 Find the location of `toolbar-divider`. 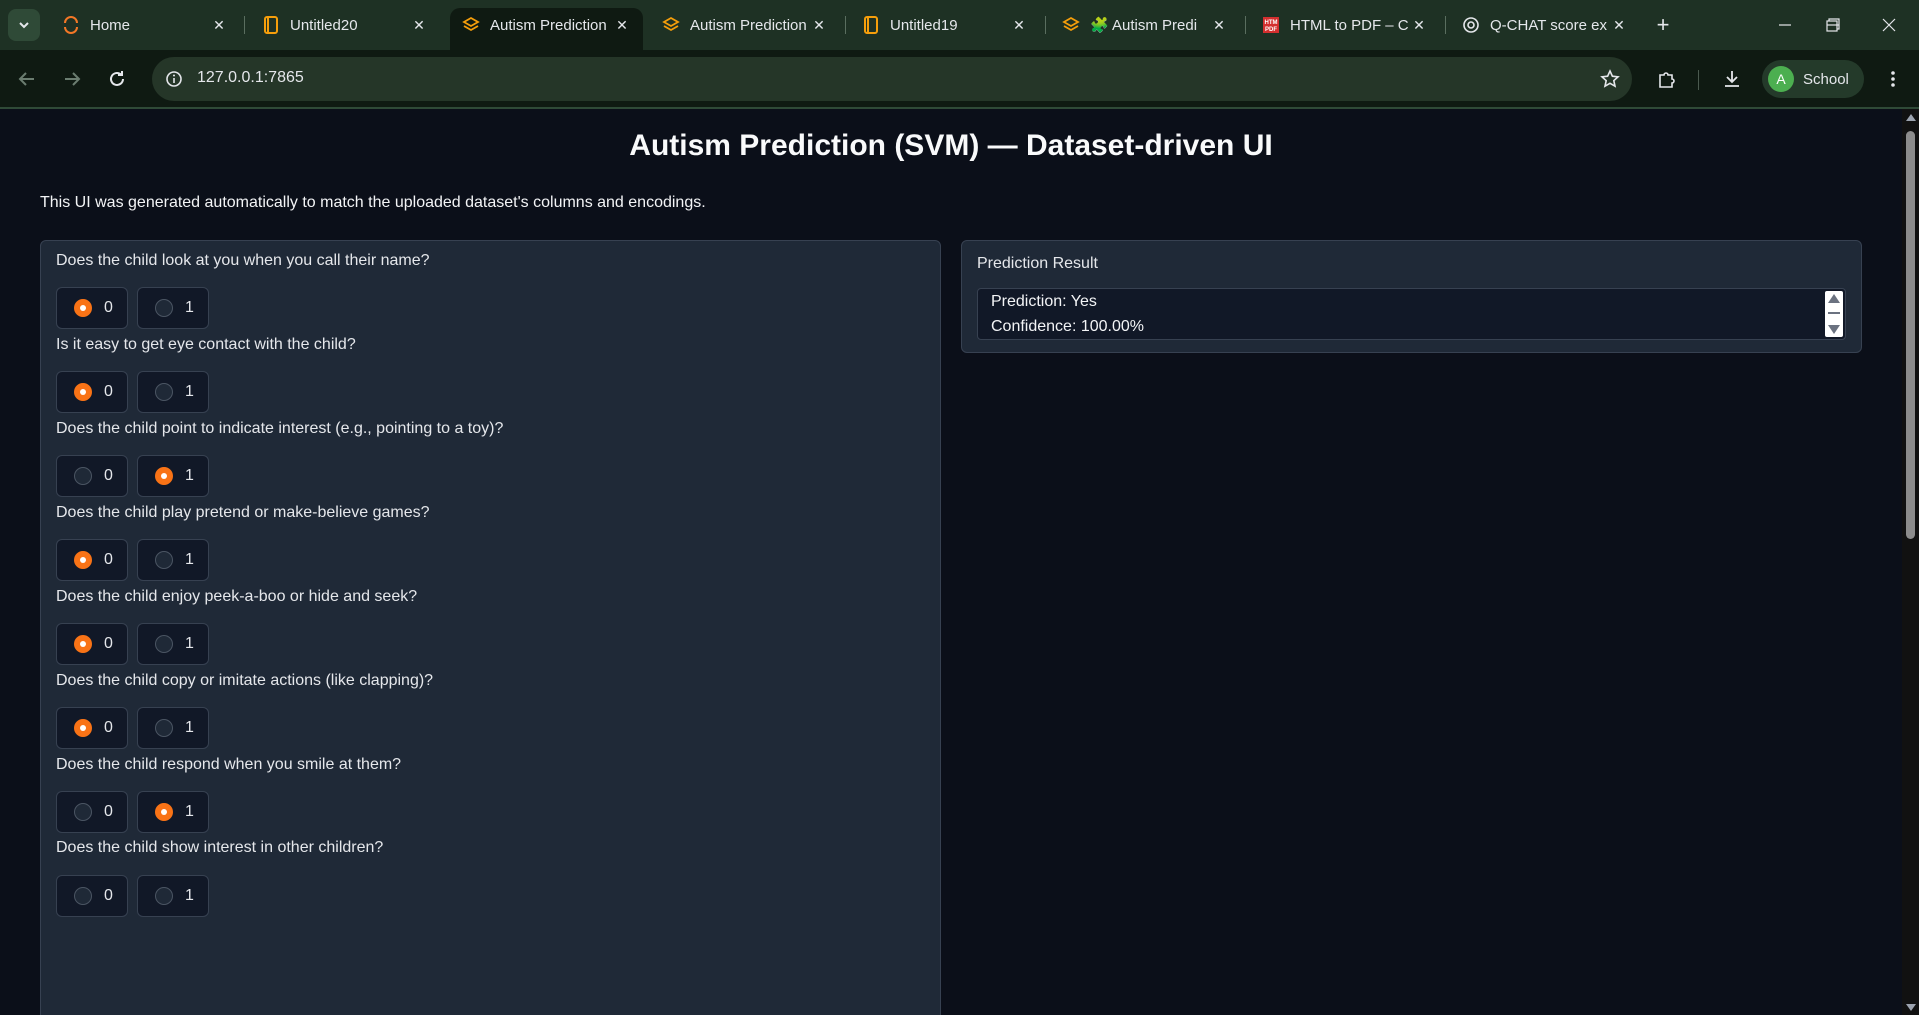

toolbar-divider is located at coordinates (1698, 80).